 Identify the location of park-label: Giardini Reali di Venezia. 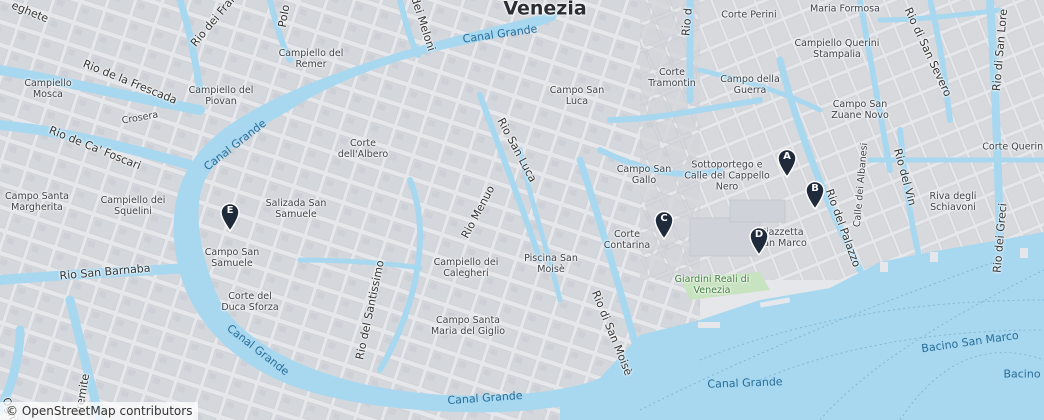
(712, 285).